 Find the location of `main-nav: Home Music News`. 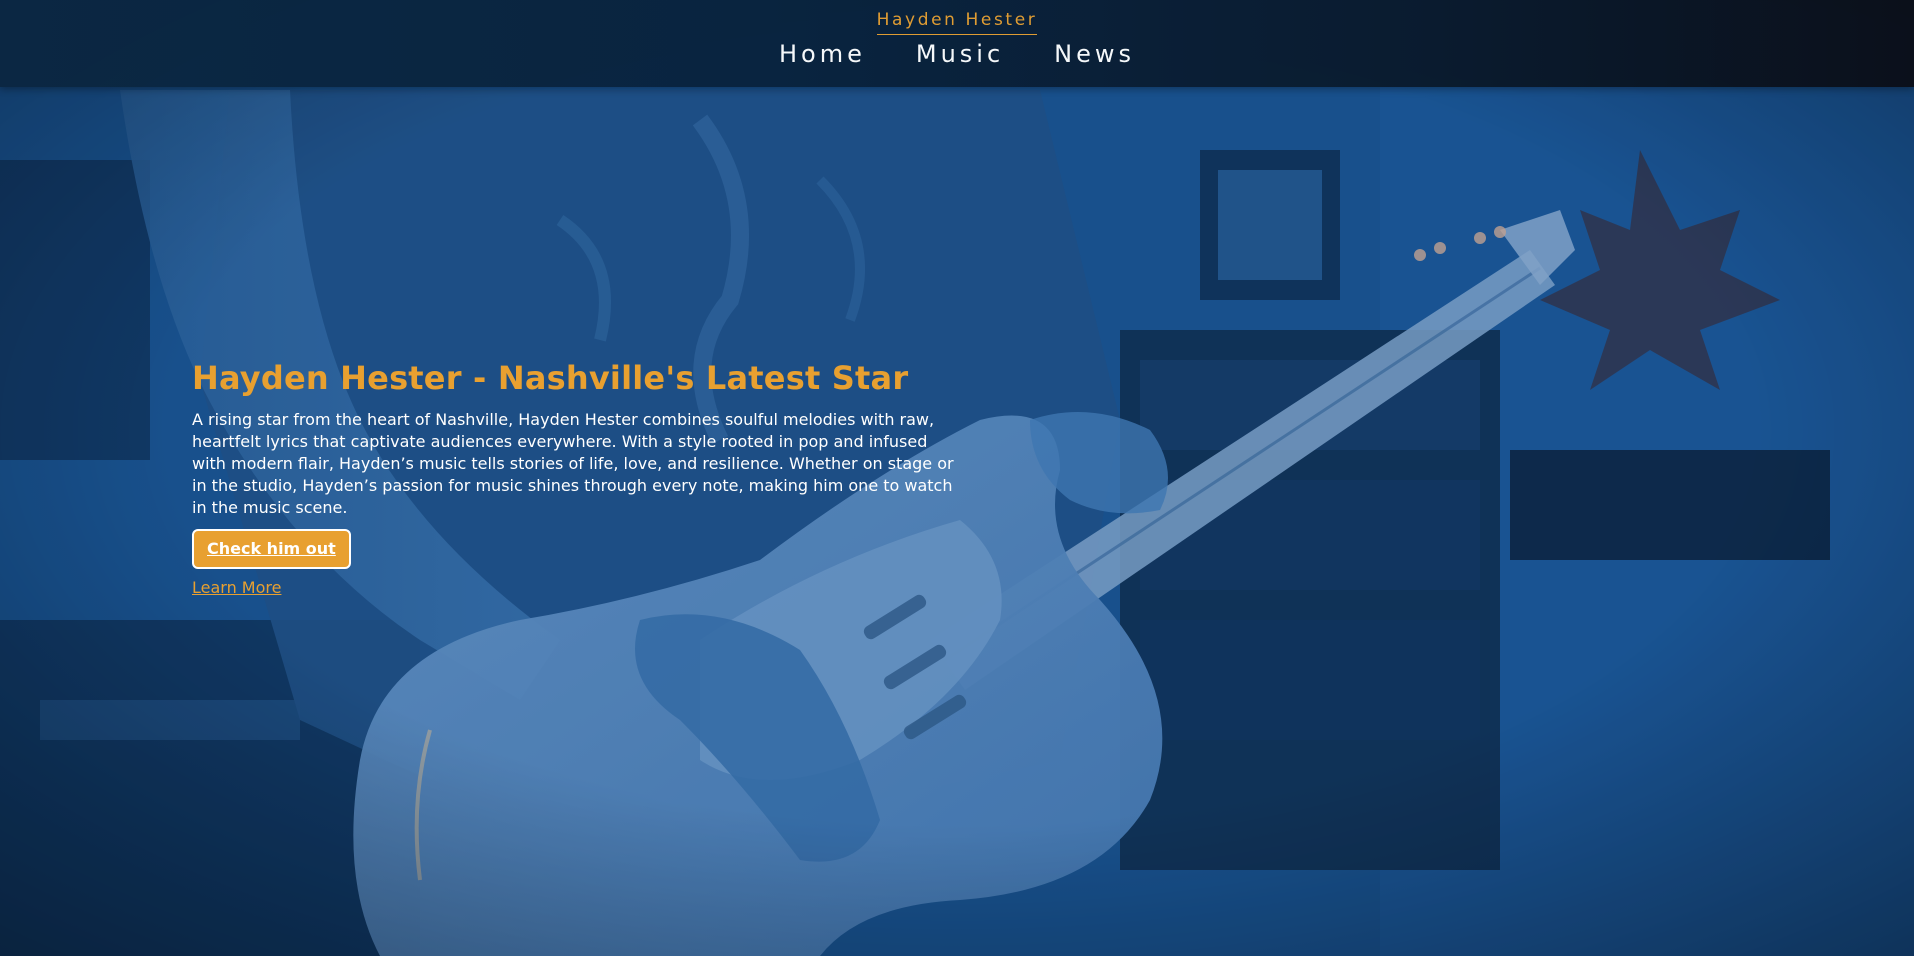

main-nav: Home Music News is located at coordinates (957, 54).